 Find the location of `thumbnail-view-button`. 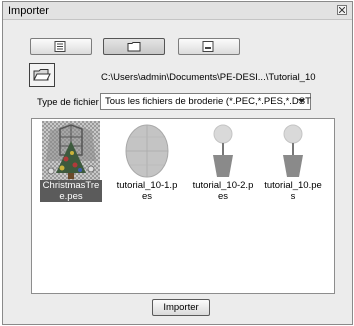

thumbnail-view-button is located at coordinates (209, 46).